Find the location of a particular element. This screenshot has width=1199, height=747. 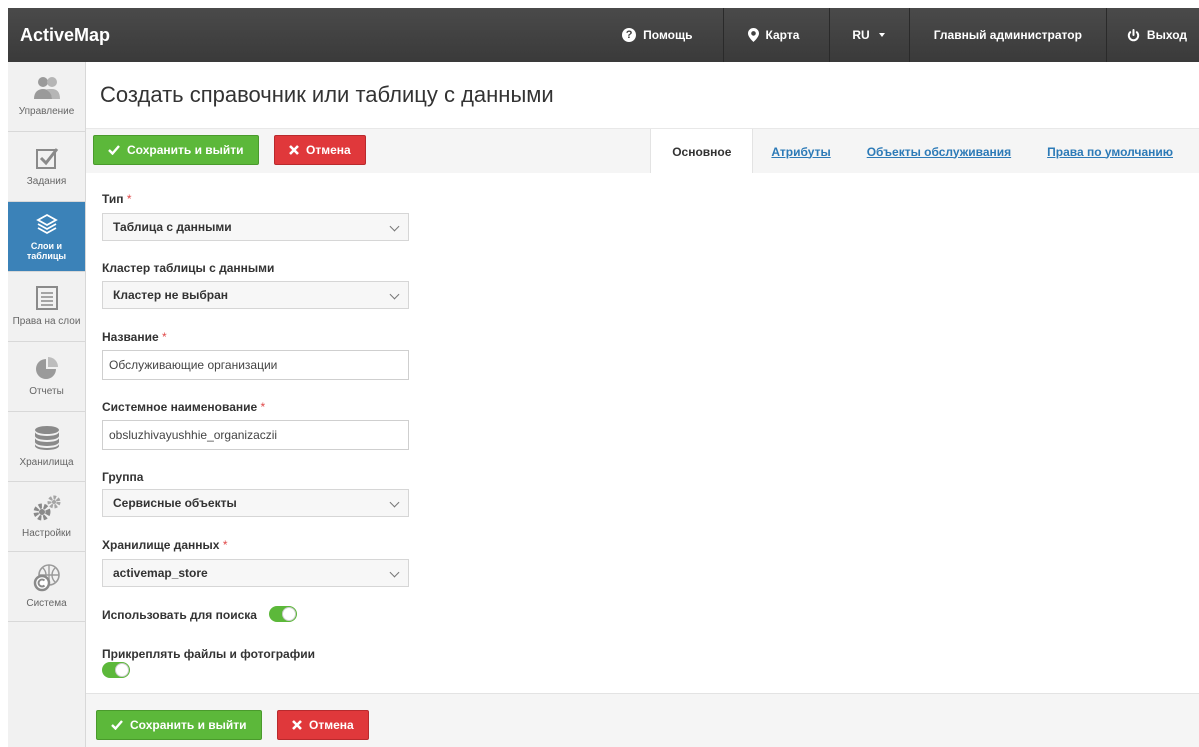

sidebar-item-layer-rights: Права на слои is located at coordinates (46, 307).